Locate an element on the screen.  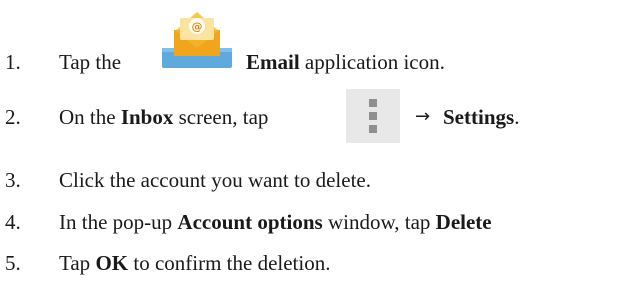
step-text-pre: Tap the is located at coordinates (90, 62).